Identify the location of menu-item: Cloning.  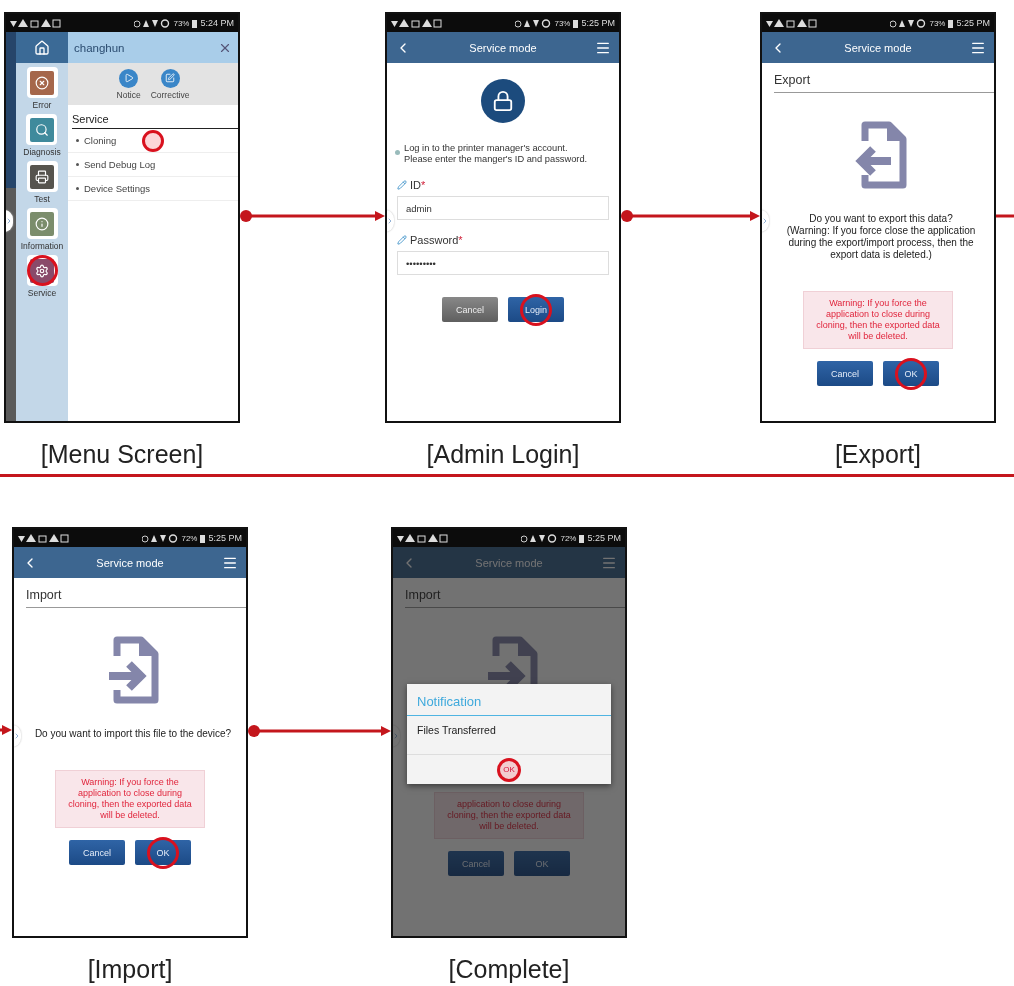
(153, 141).